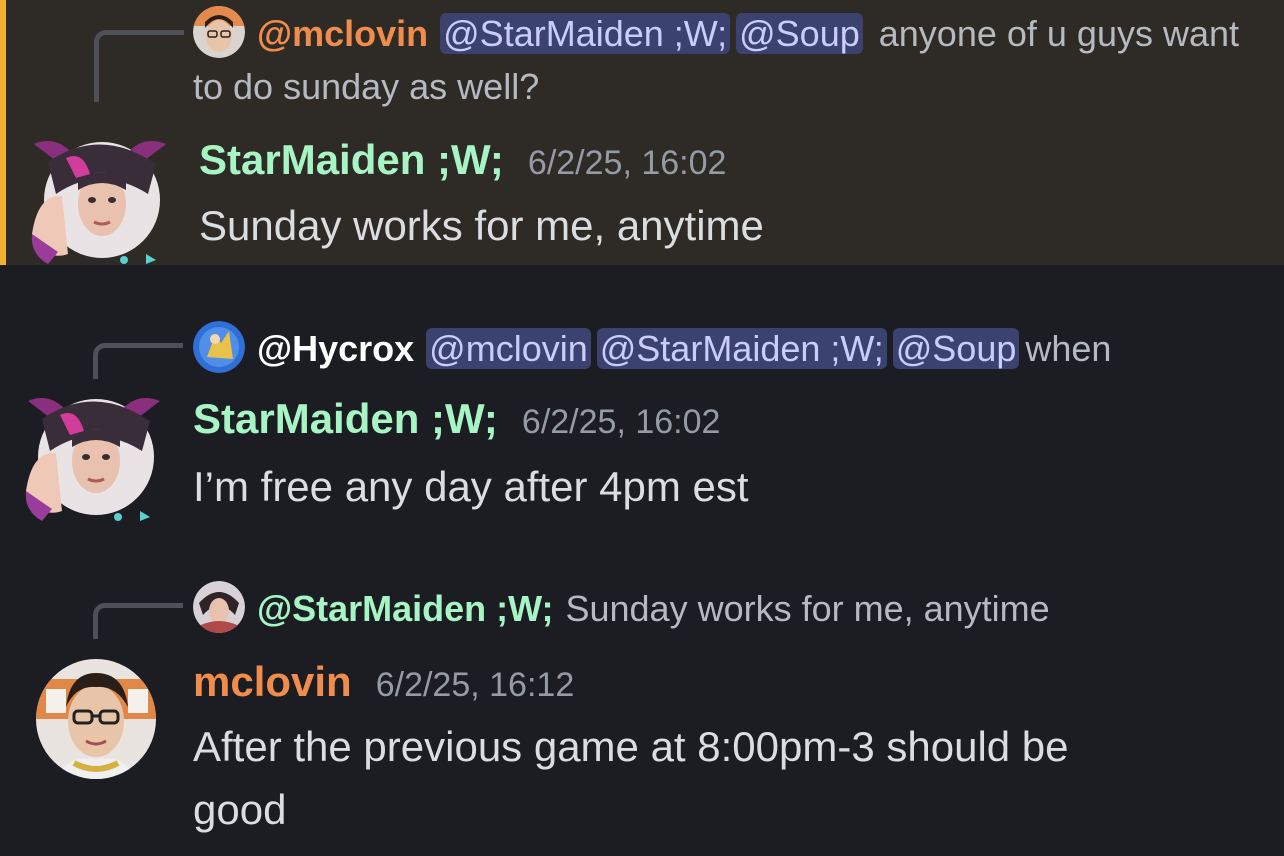 The height and width of the screenshot is (856, 1284). I want to click on starmaiden-mini-avatar, so click(219, 607).